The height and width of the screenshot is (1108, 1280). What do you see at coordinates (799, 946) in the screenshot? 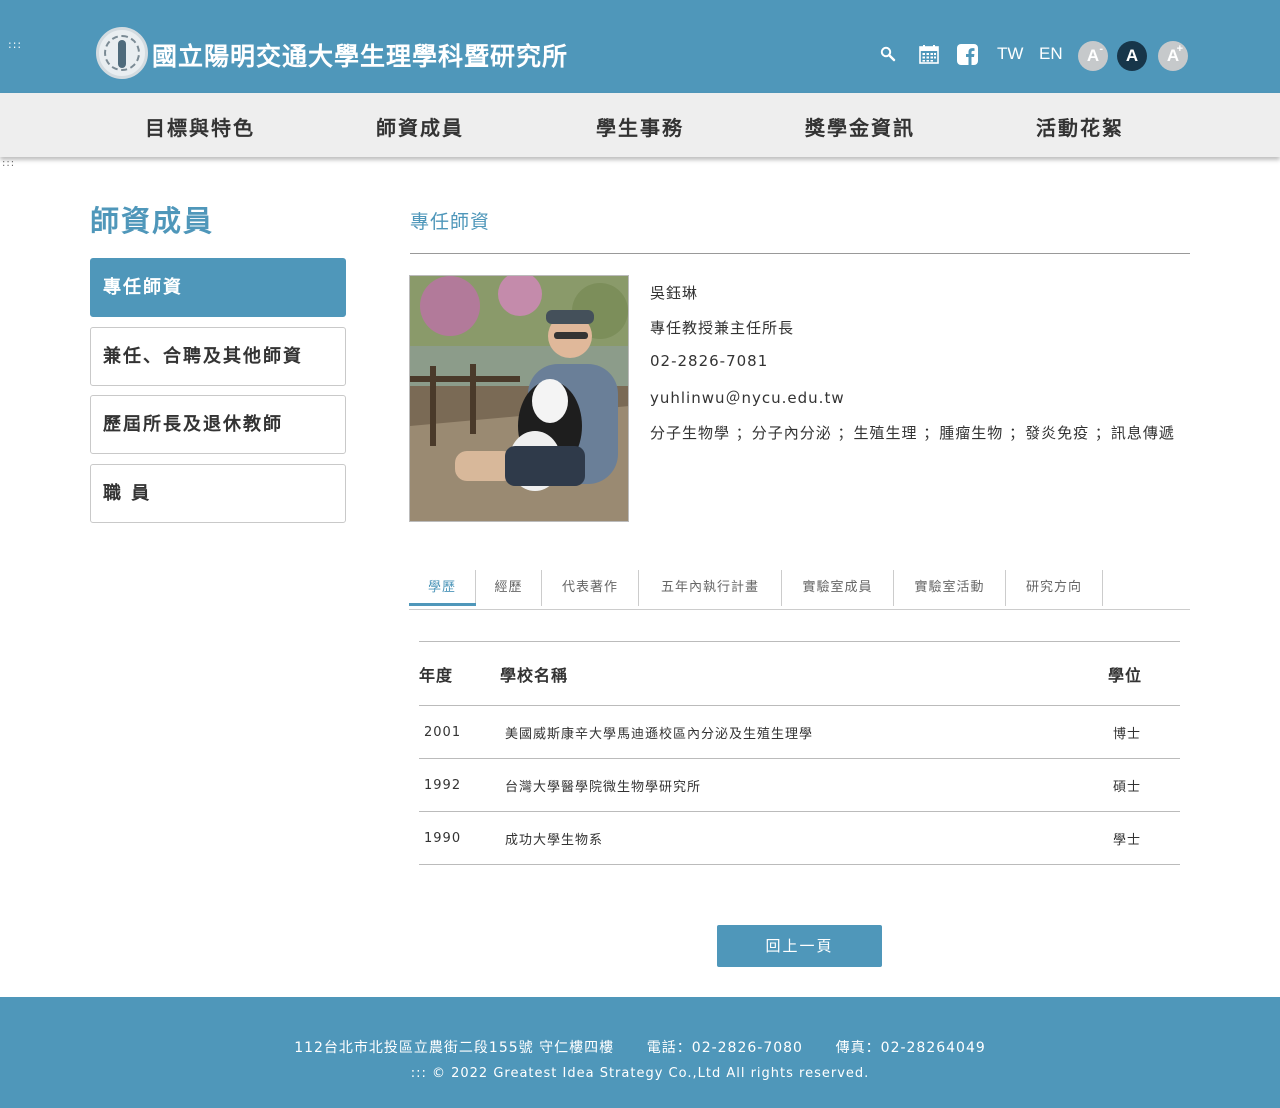
I see `back-button: 回上一頁` at bounding box center [799, 946].